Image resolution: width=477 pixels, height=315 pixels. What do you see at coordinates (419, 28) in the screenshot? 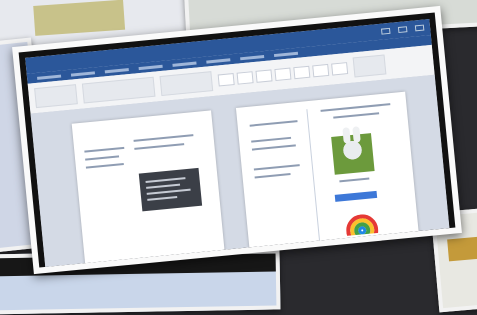
I see `close-icon` at bounding box center [419, 28].